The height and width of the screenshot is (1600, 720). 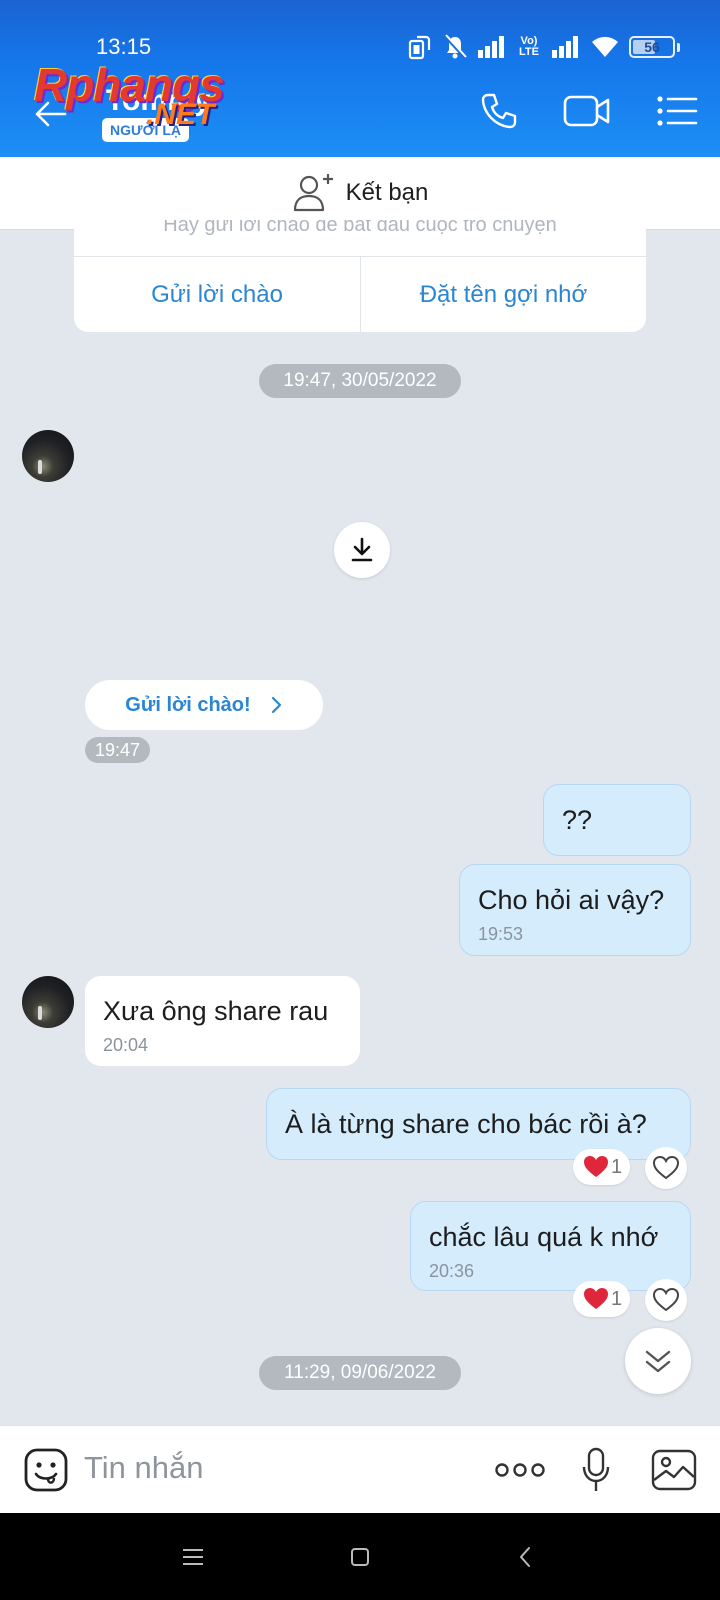 I want to click on list-menu-icon, so click(x=677, y=111).